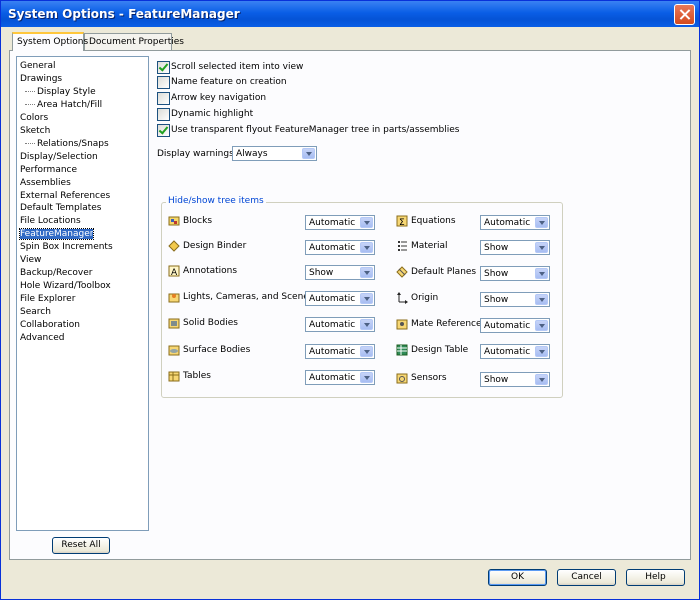 The height and width of the screenshot is (600, 700). I want to click on category-label: Area Hatch/Fill, so click(70, 104).